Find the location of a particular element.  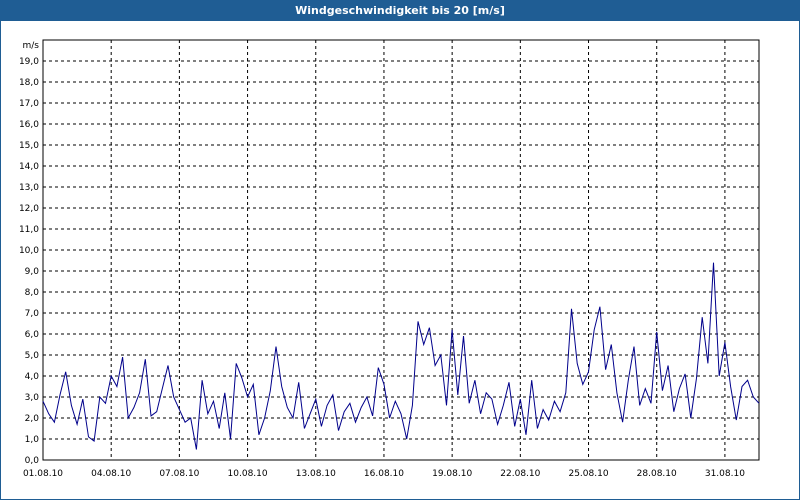

y-tick-label: 15,0 is located at coordinates (29, 146).